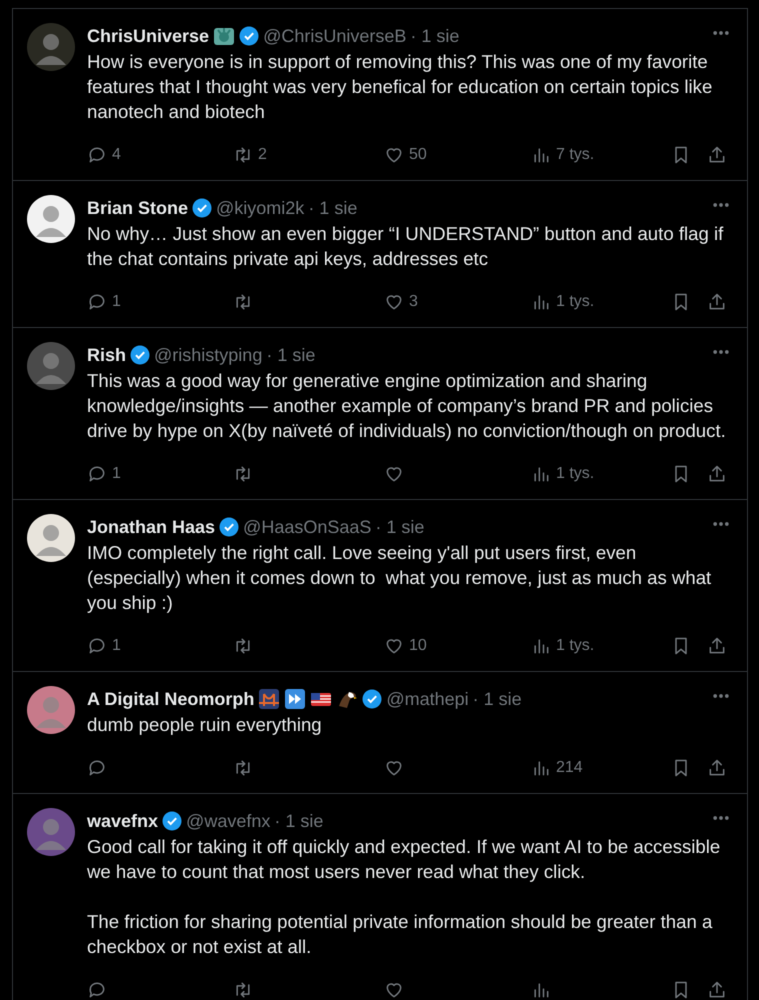 The image size is (759, 1000). I want to click on like-count: 50, so click(418, 155).